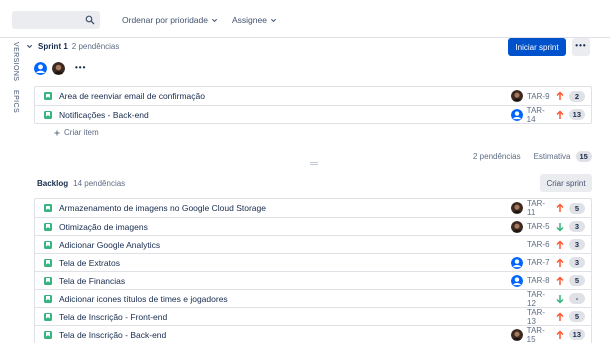  Describe the element at coordinates (273, 20) in the screenshot. I see `chevron-down-icon` at that location.